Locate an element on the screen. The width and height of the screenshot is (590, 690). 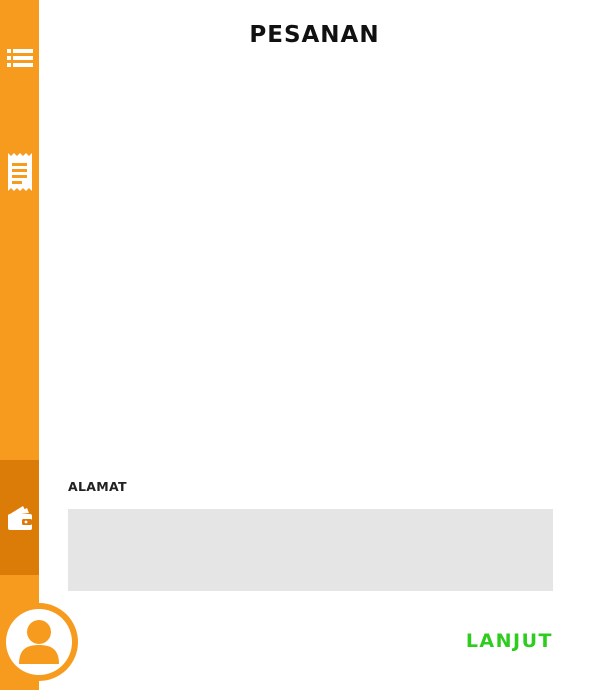
page-title: PESANAN is located at coordinates (314, 35).